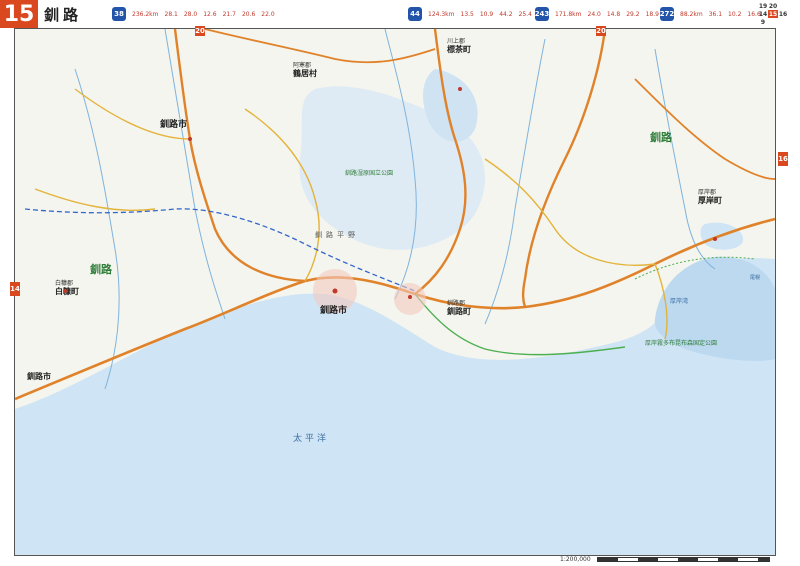  I want to click on route-distance-block-243: 243 171.8km 24.0 14.8 29.2 18.9, so click(597, 14).